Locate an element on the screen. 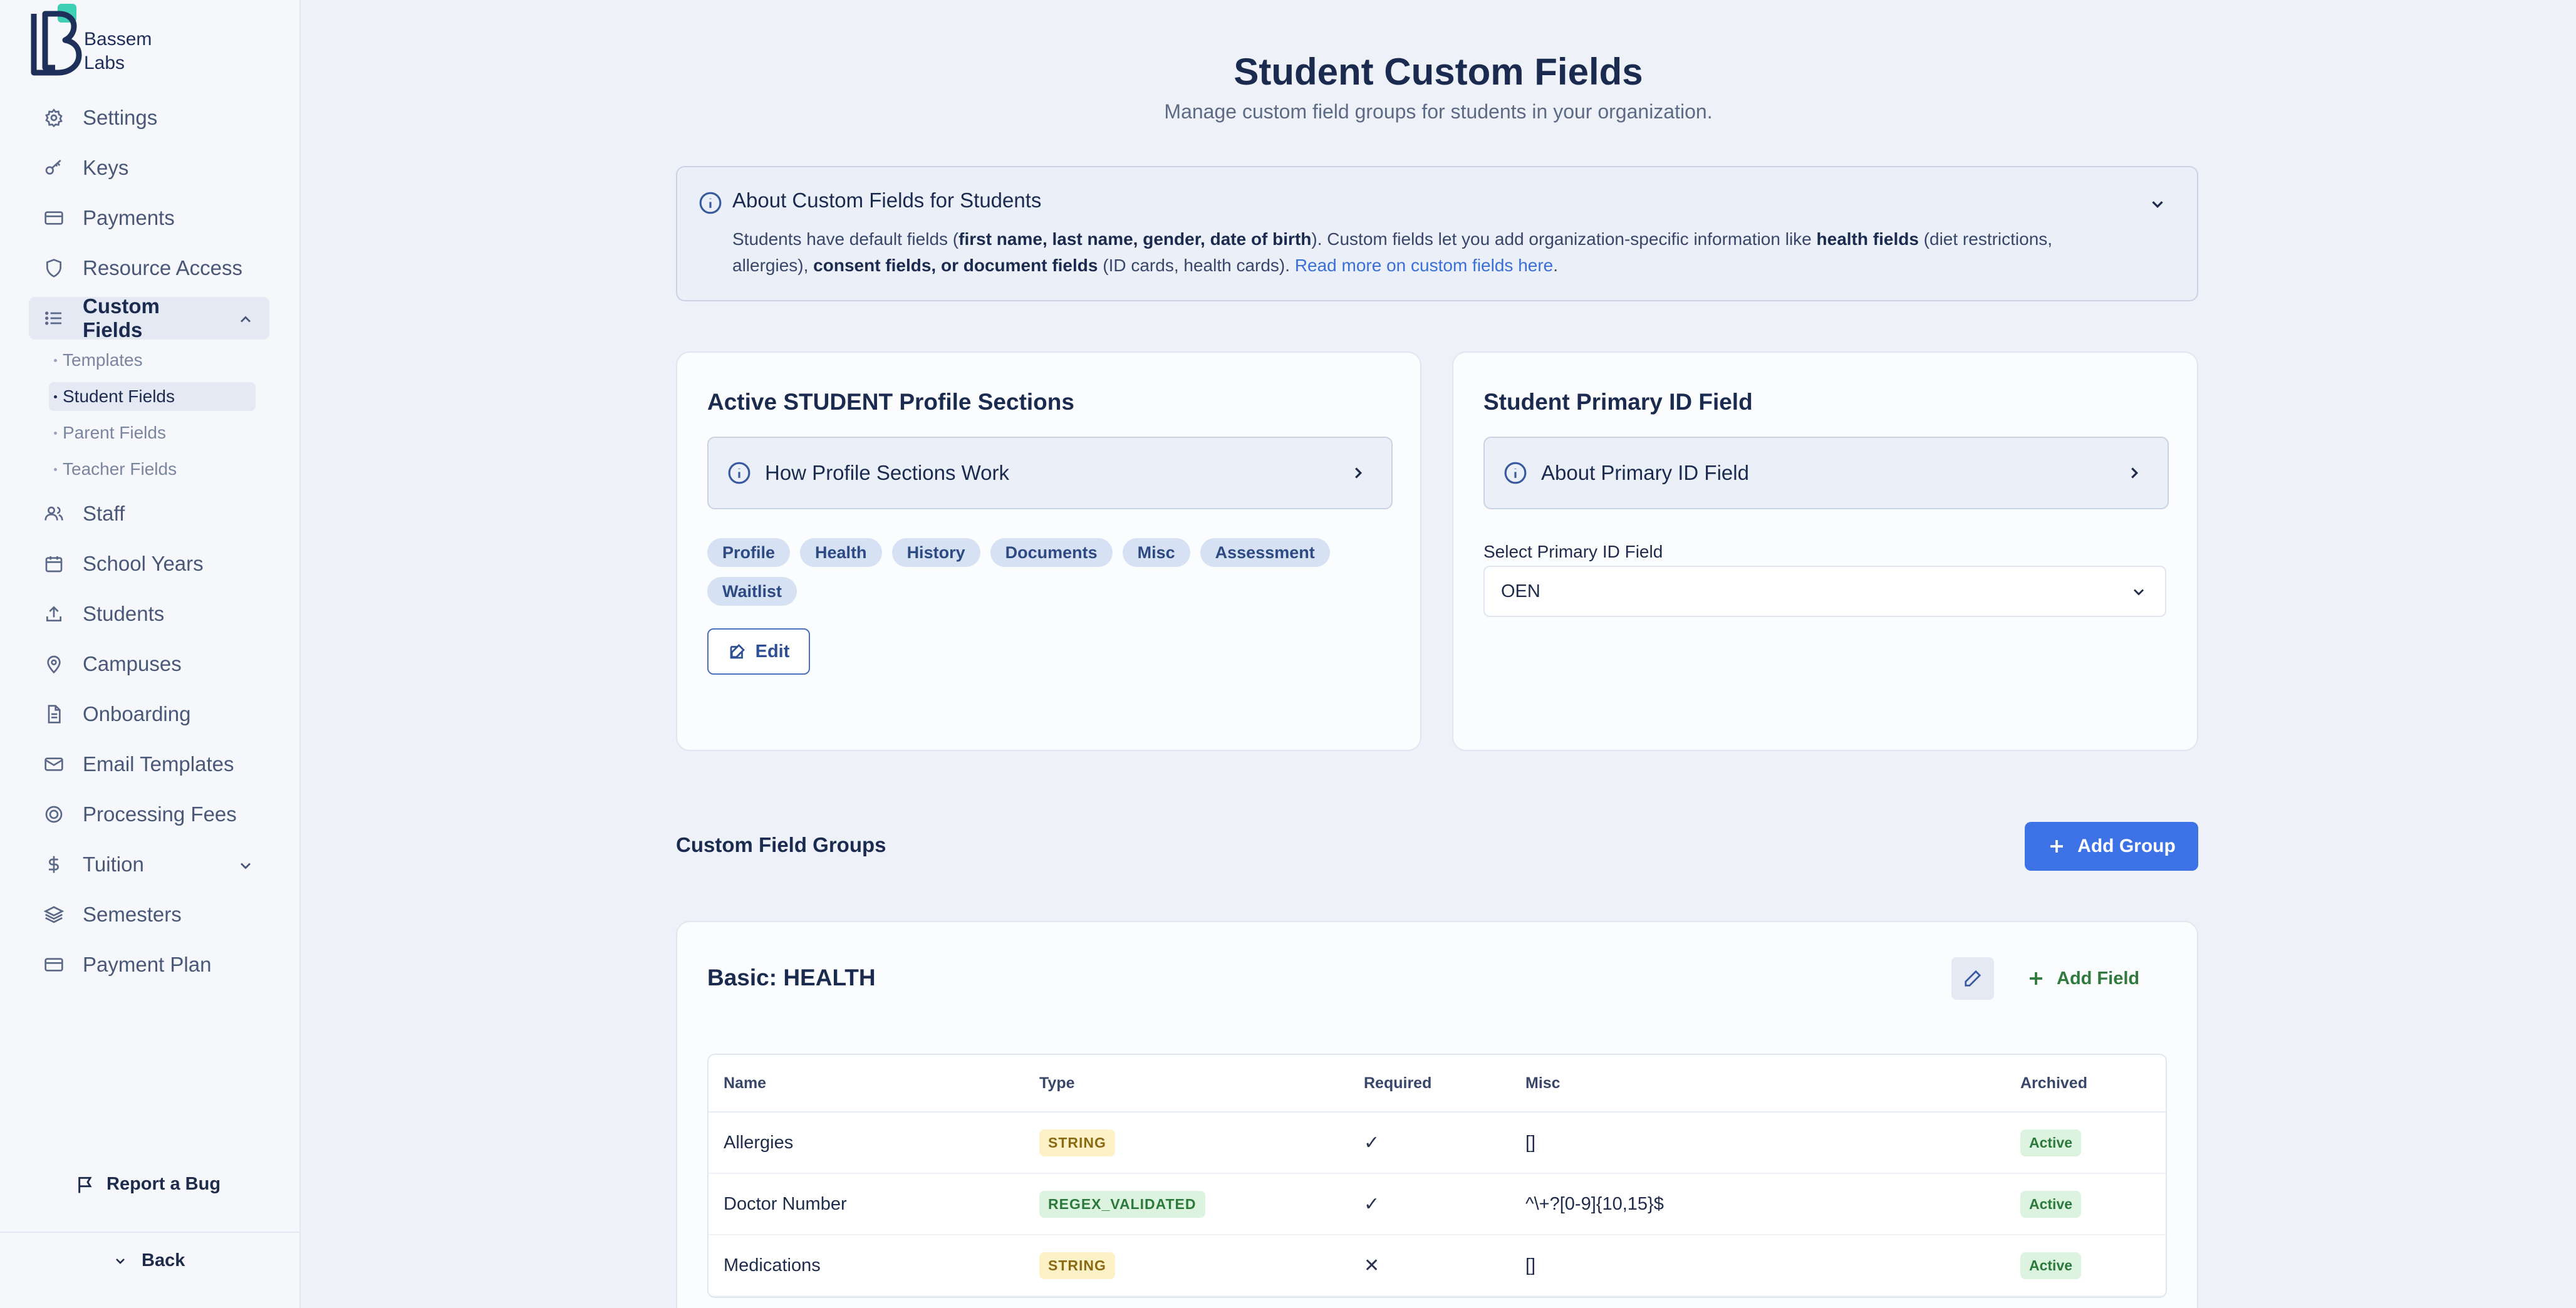  sidebar-item-keys: Keys is located at coordinates (149, 168).